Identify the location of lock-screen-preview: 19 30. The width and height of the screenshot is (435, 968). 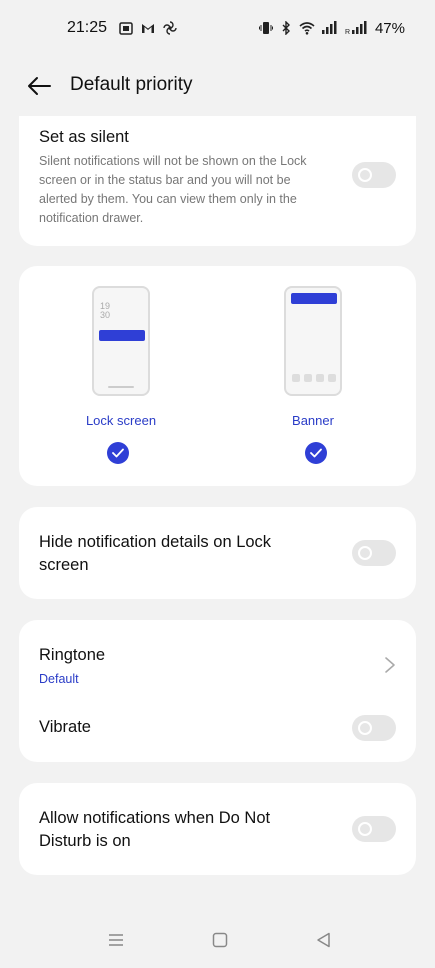
(121, 341).